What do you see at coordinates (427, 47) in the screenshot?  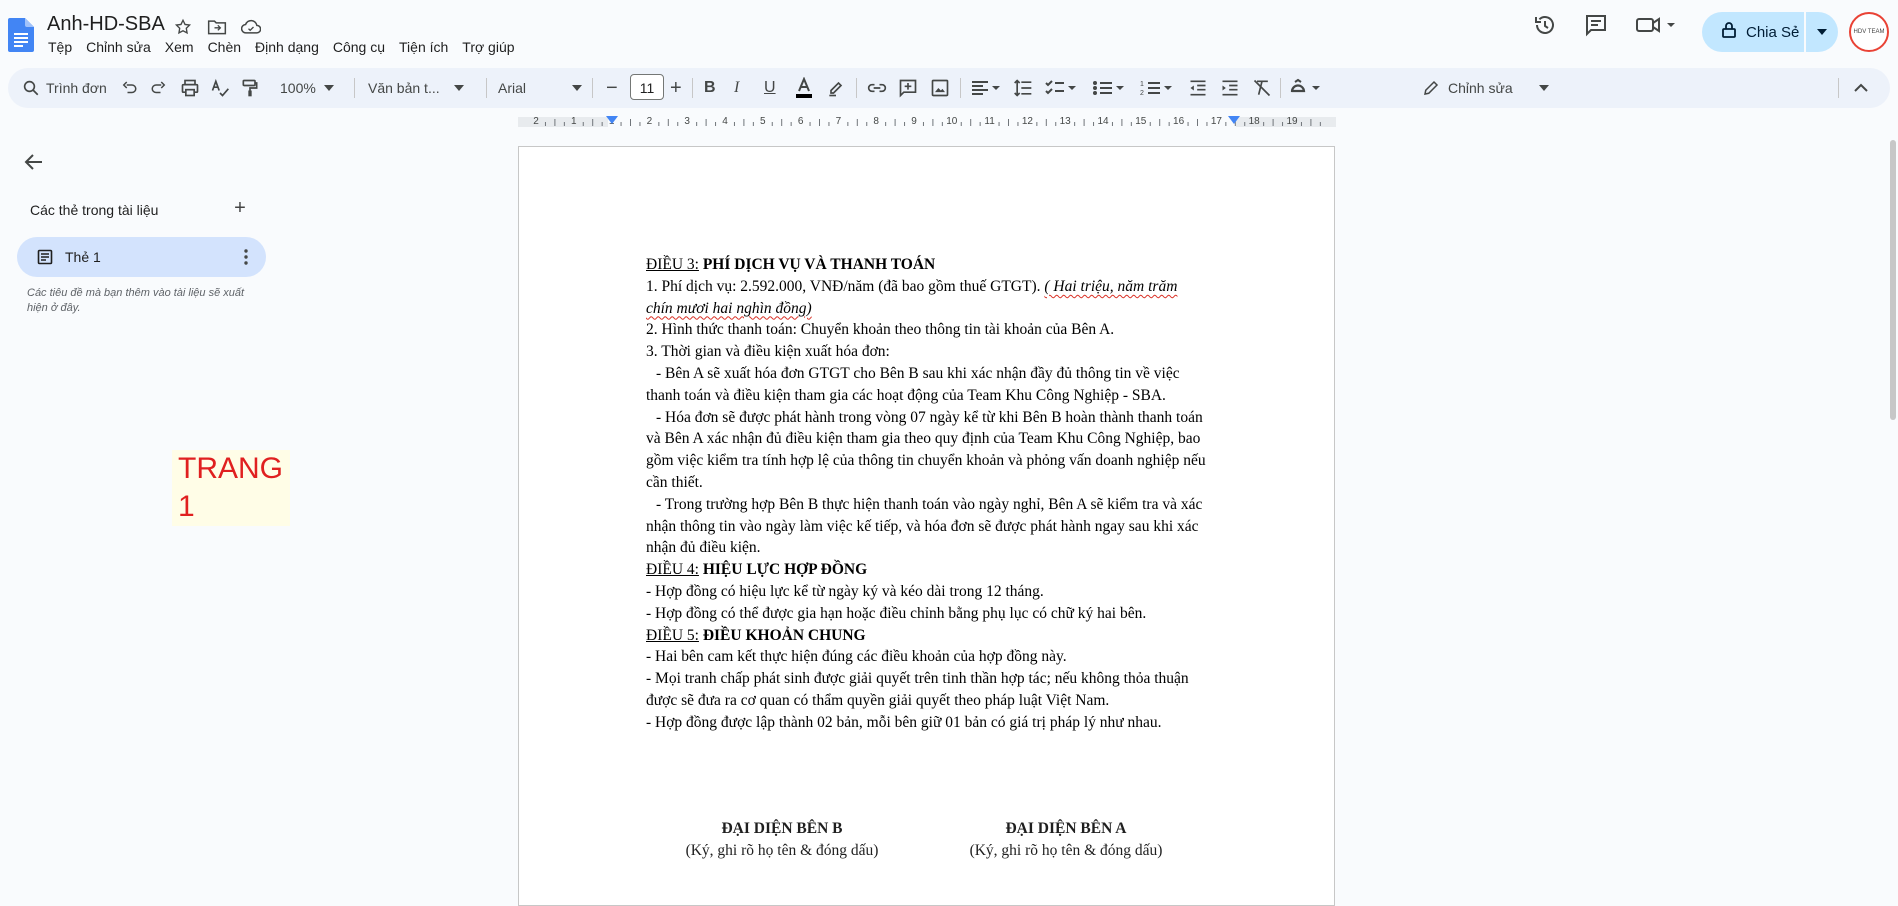 I see `menu-extensions: Tiện ích` at bounding box center [427, 47].